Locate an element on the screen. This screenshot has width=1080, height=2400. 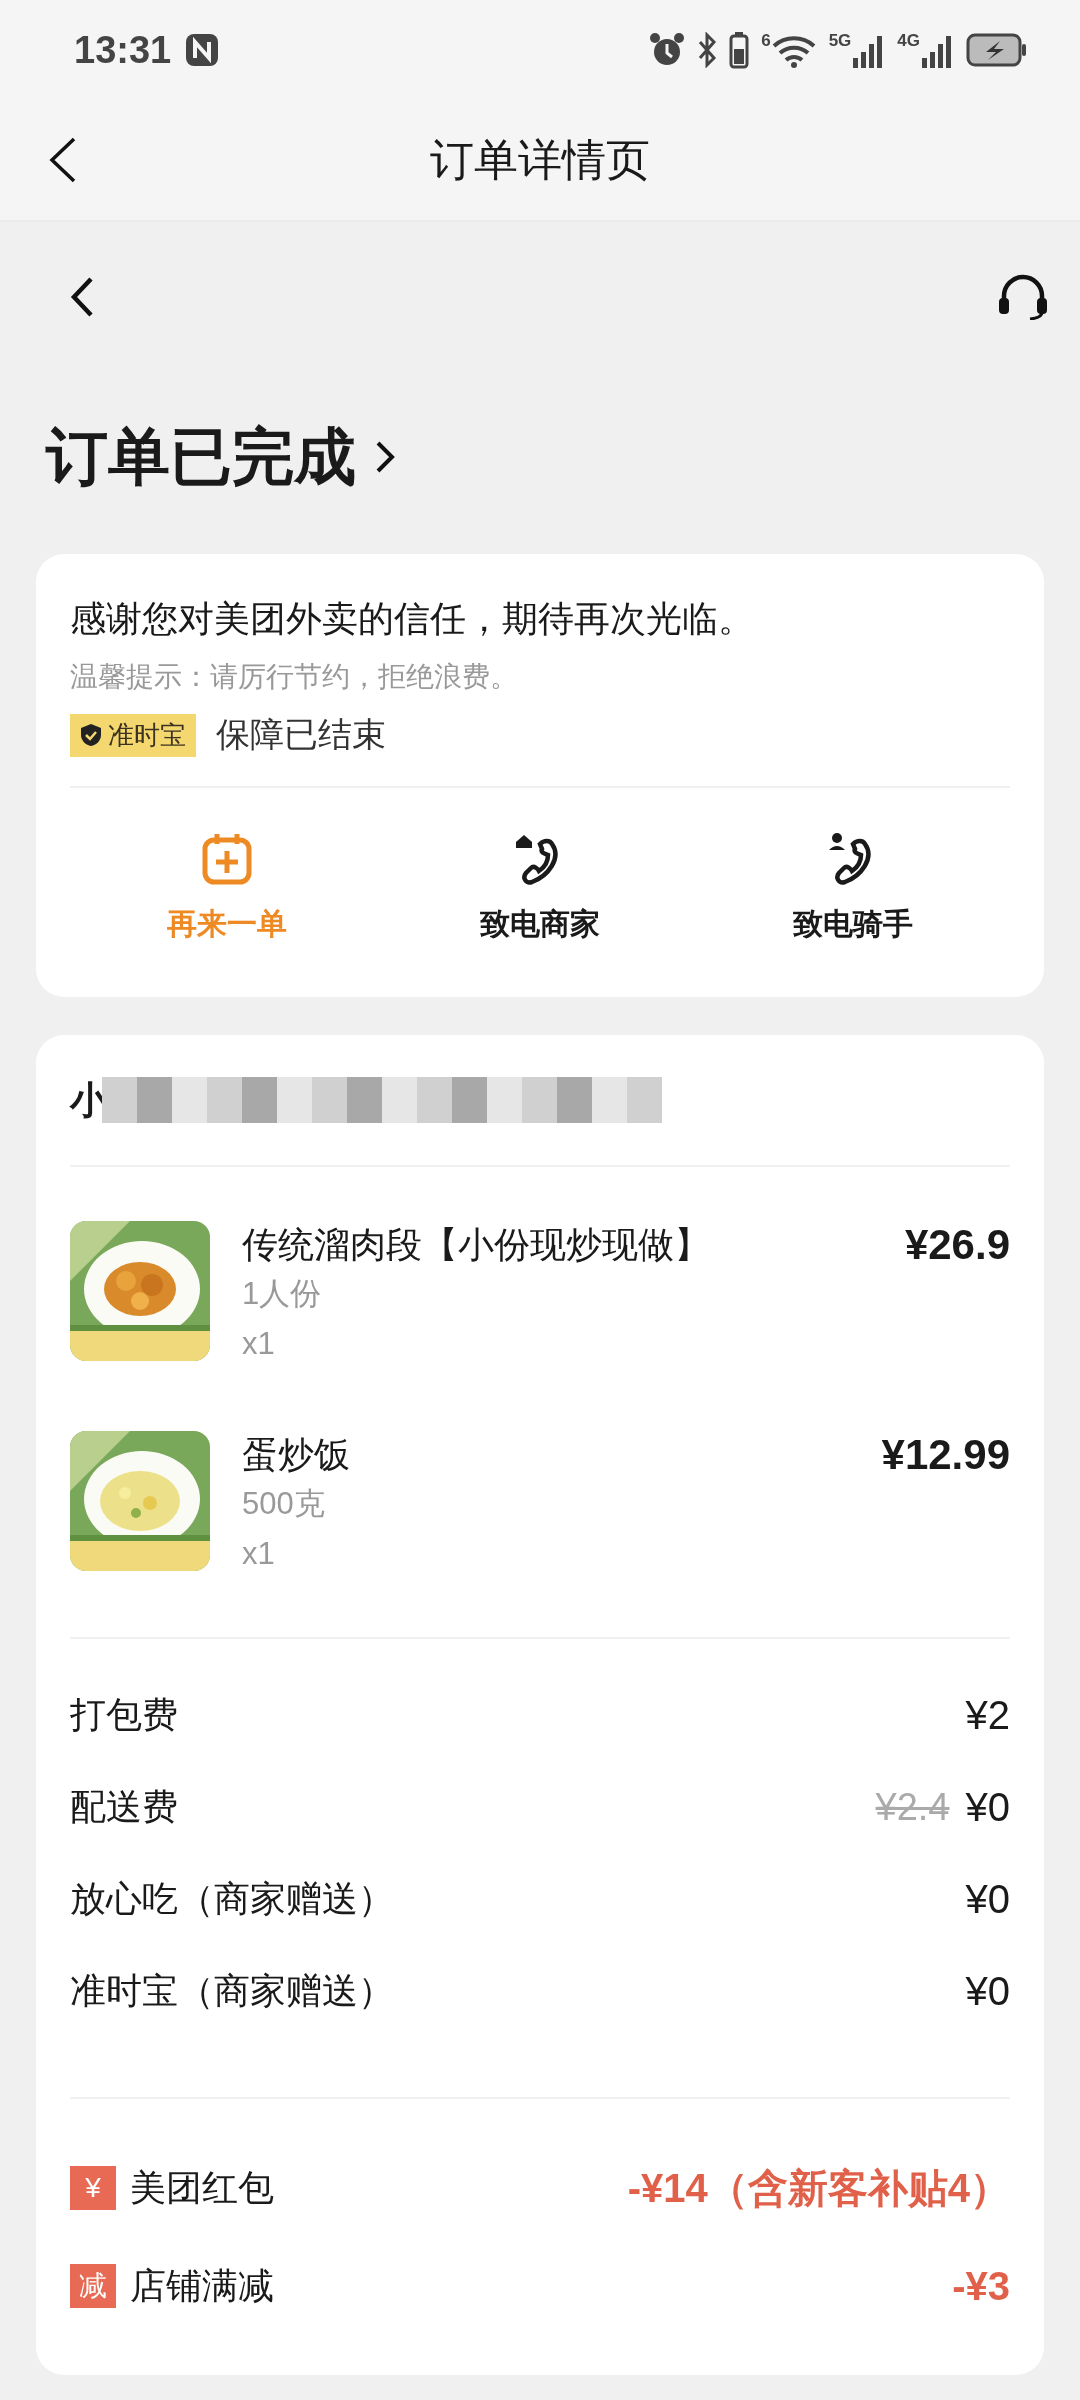
network-label: 5G is located at coordinates (840, 40).